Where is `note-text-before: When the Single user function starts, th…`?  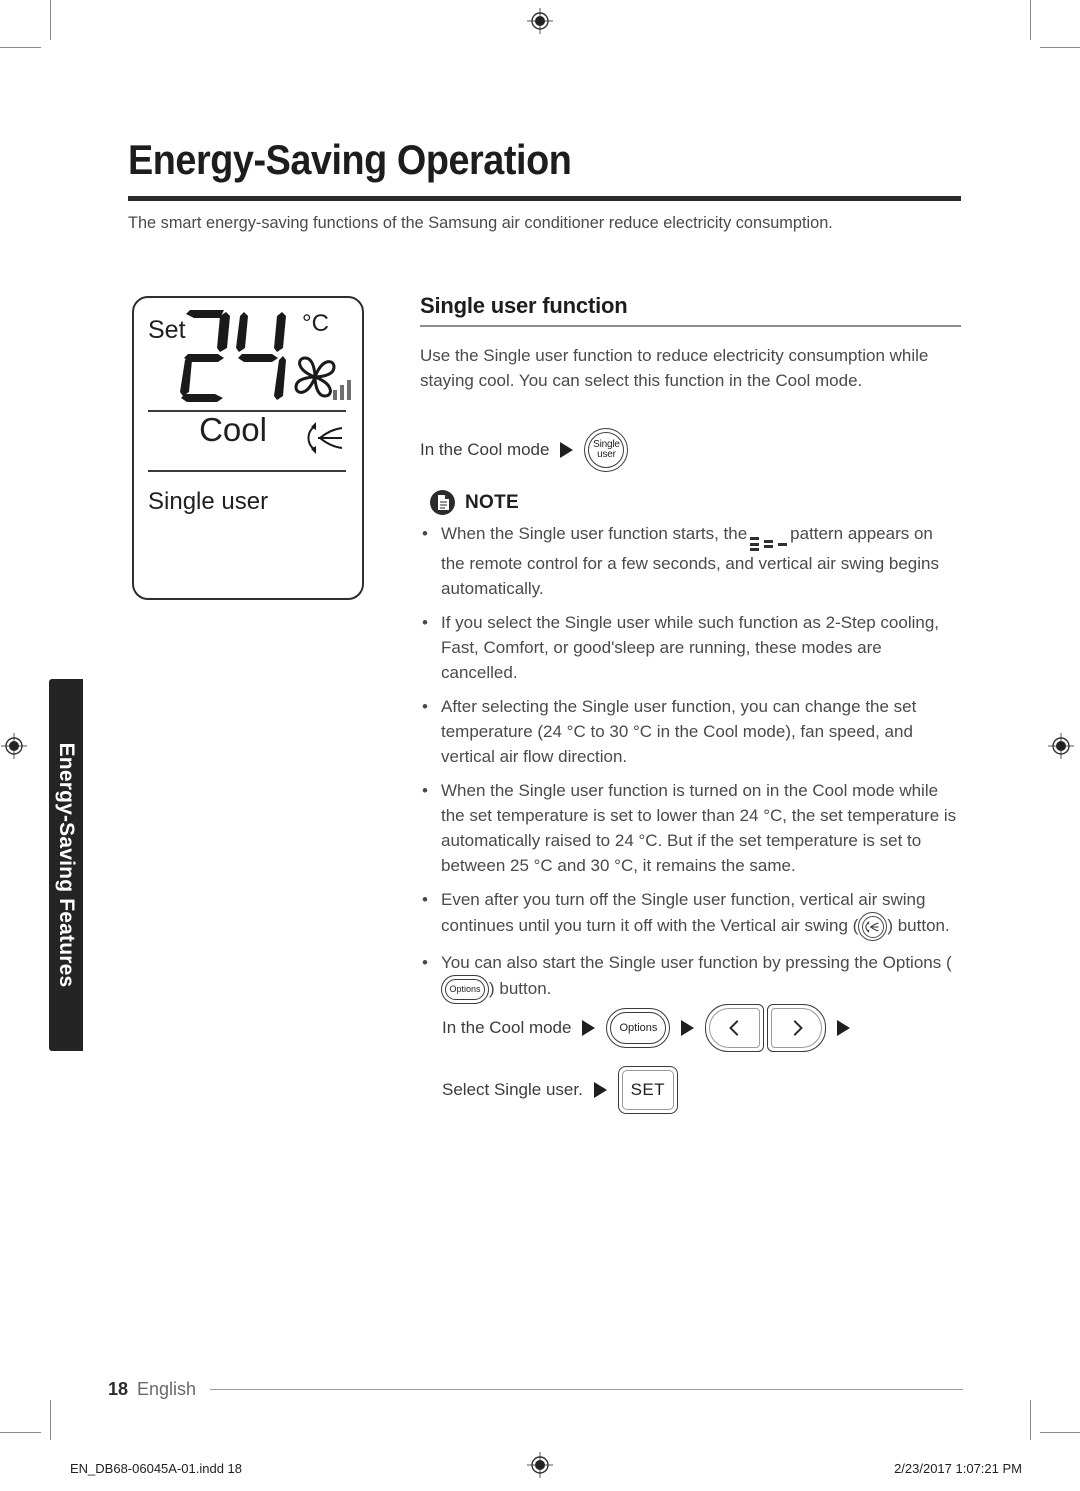 note-text-before: When the Single user function starts, th… is located at coordinates (594, 533).